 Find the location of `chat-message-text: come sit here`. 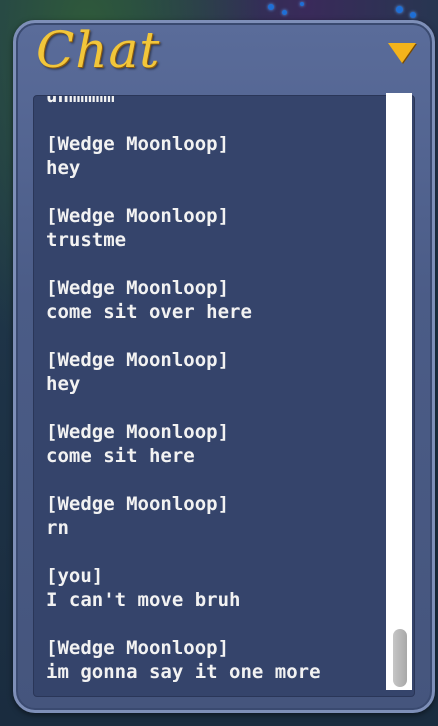

chat-message-text: come sit here is located at coordinates (120, 456).